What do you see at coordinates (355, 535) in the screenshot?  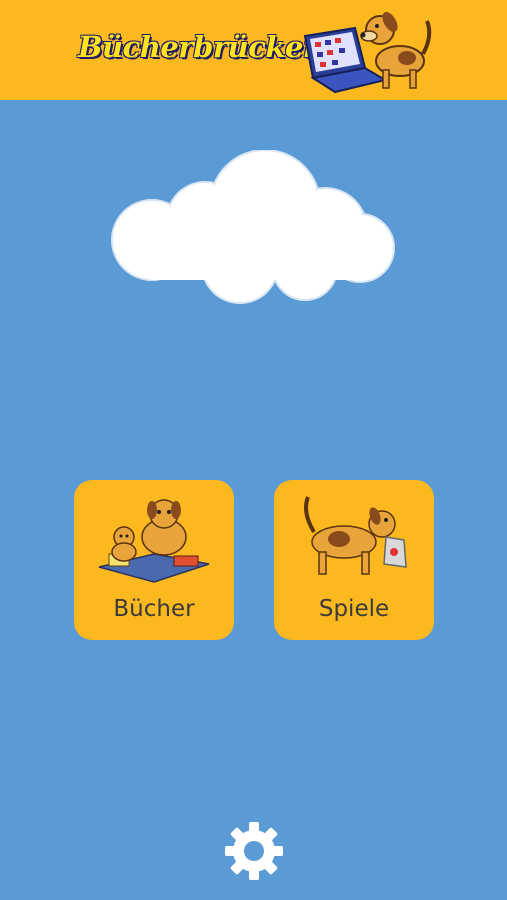 I see `dog-carrying-bag-illustration` at bounding box center [355, 535].